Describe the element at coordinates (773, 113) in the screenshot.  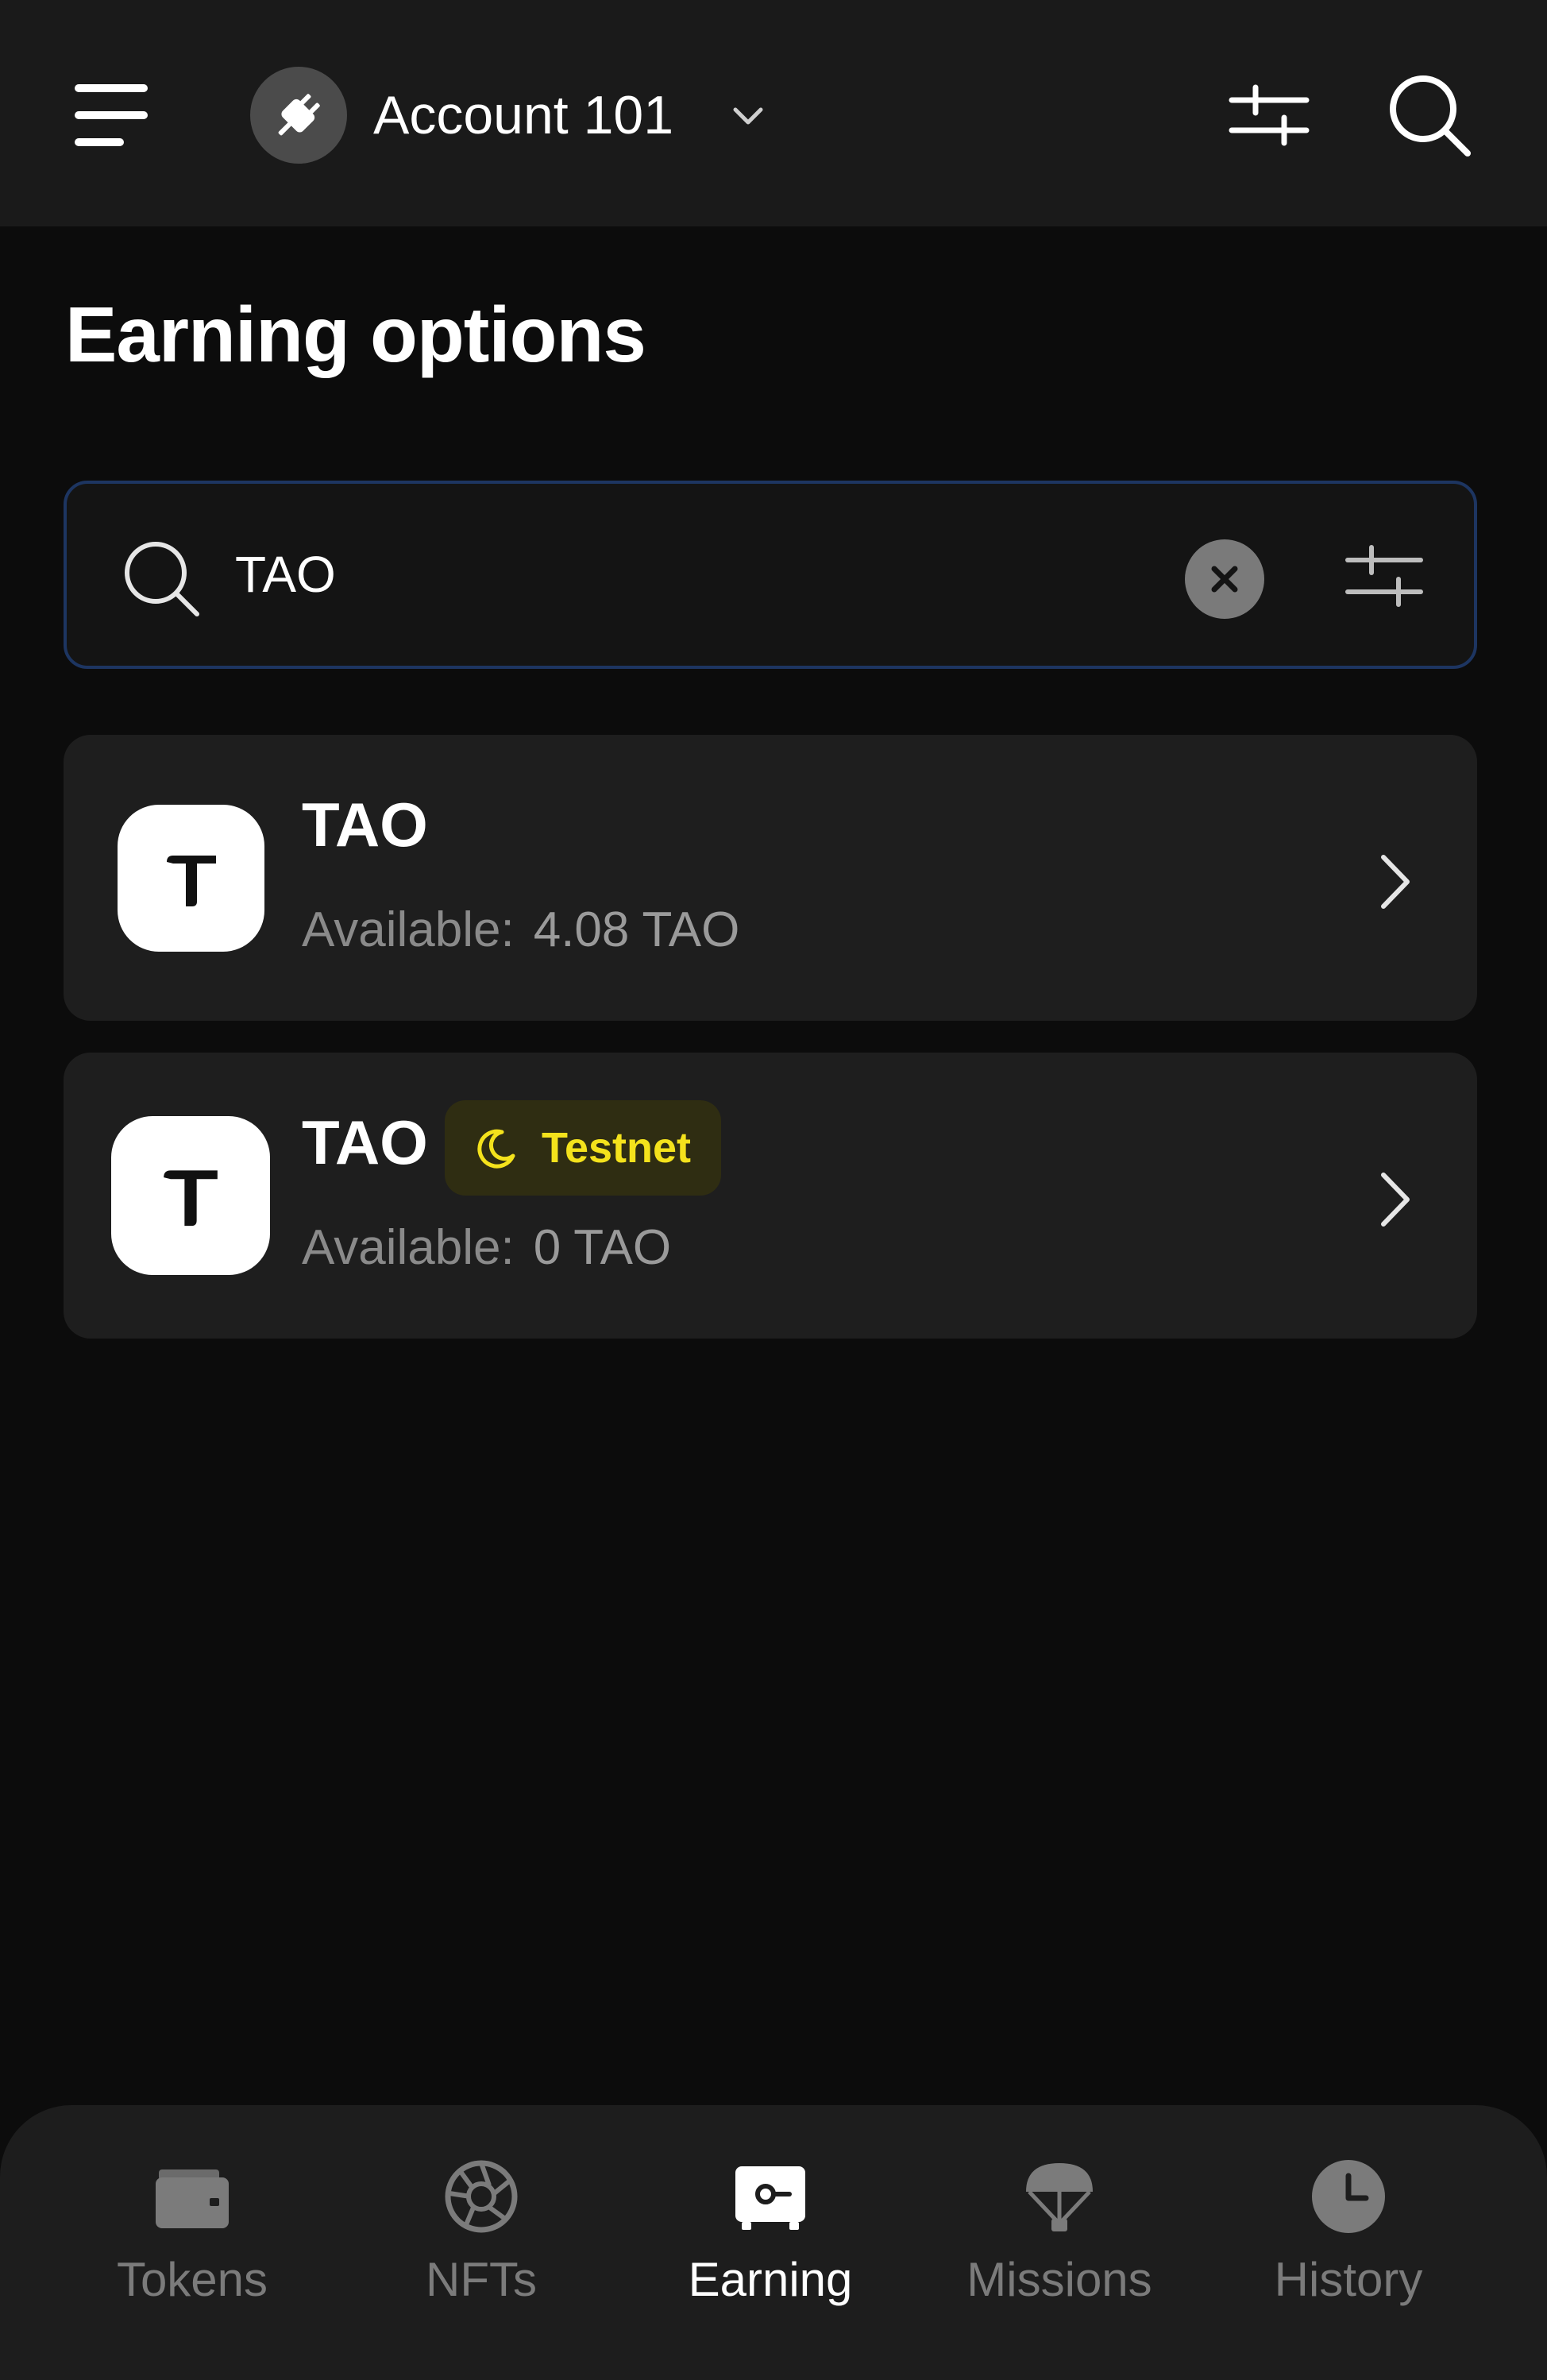
I see `top-header: Account 101` at that location.